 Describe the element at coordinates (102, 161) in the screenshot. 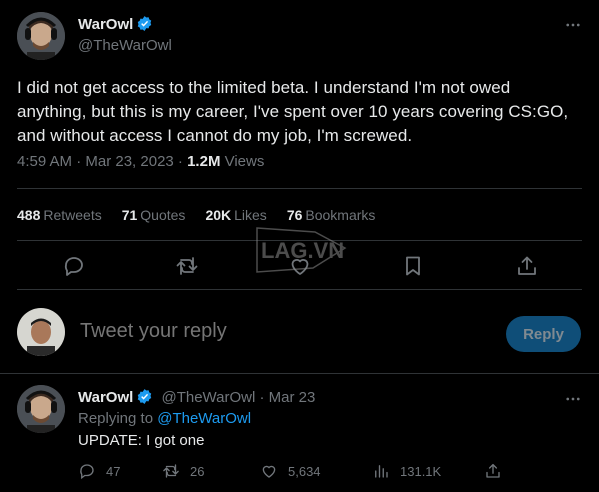

I see `tweet-timestamp: 4:59 AM · Mar 23, 2023 ·` at that location.